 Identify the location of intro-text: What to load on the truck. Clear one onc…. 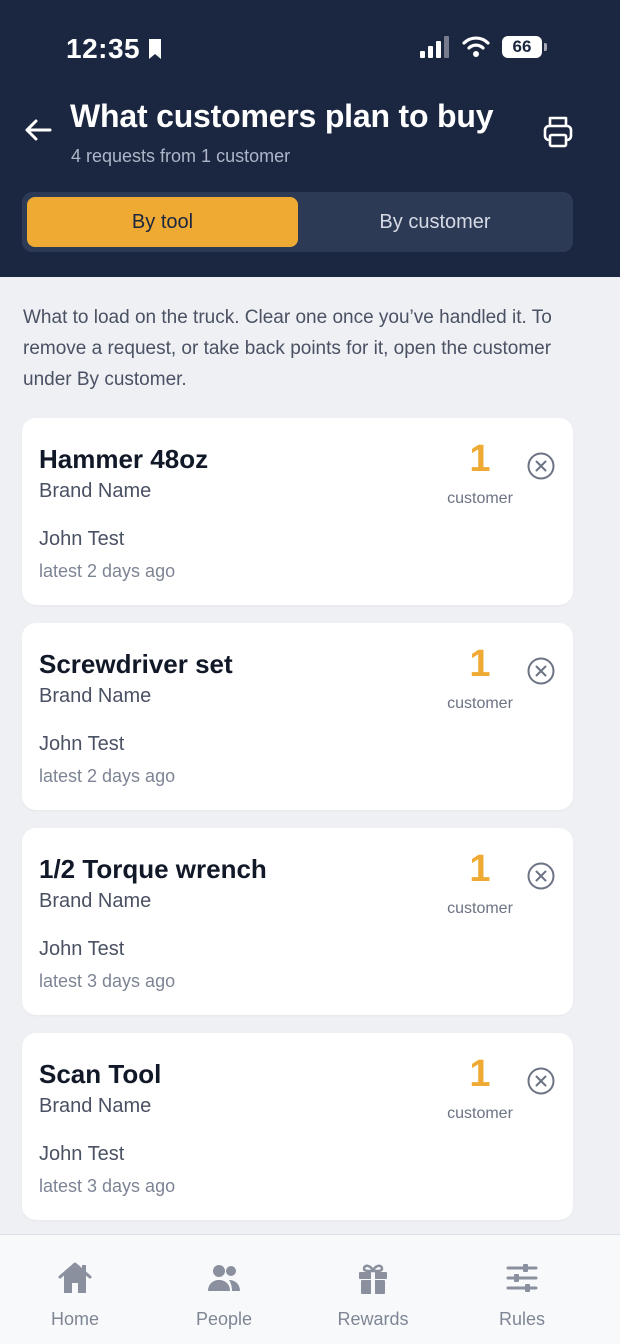
(287, 348).